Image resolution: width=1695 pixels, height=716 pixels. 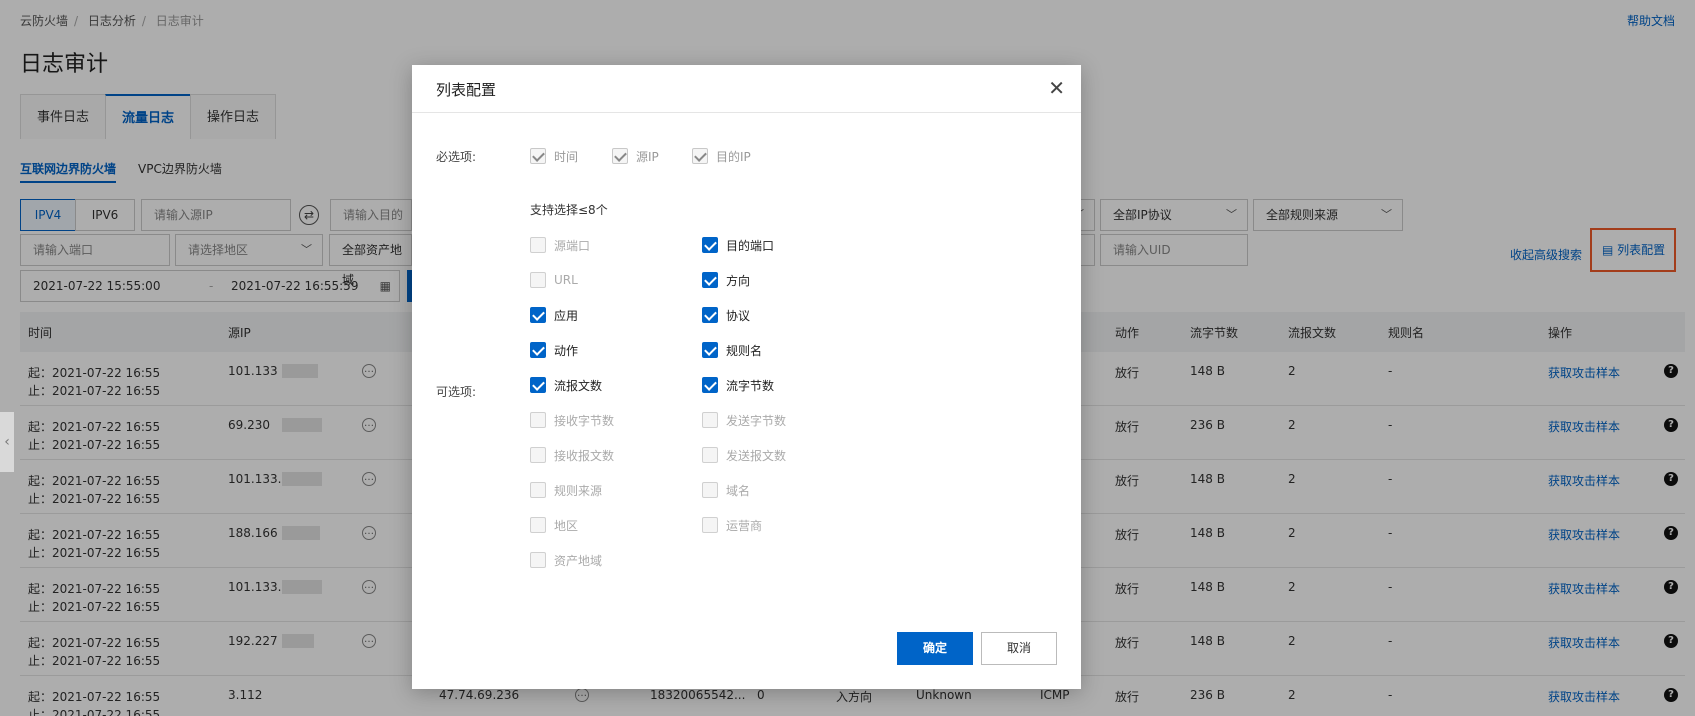 What do you see at coordinates (566, 350) in the screenshot?
I see `column-checkbox-label: 动作` at bounding box center [566, 350].